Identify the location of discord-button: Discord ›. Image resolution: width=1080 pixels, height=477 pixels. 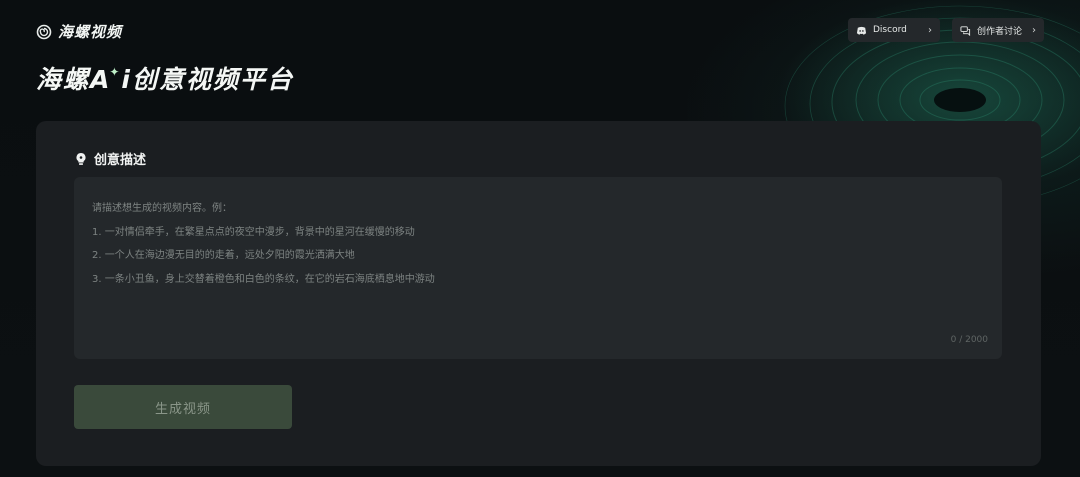
(894, 30).